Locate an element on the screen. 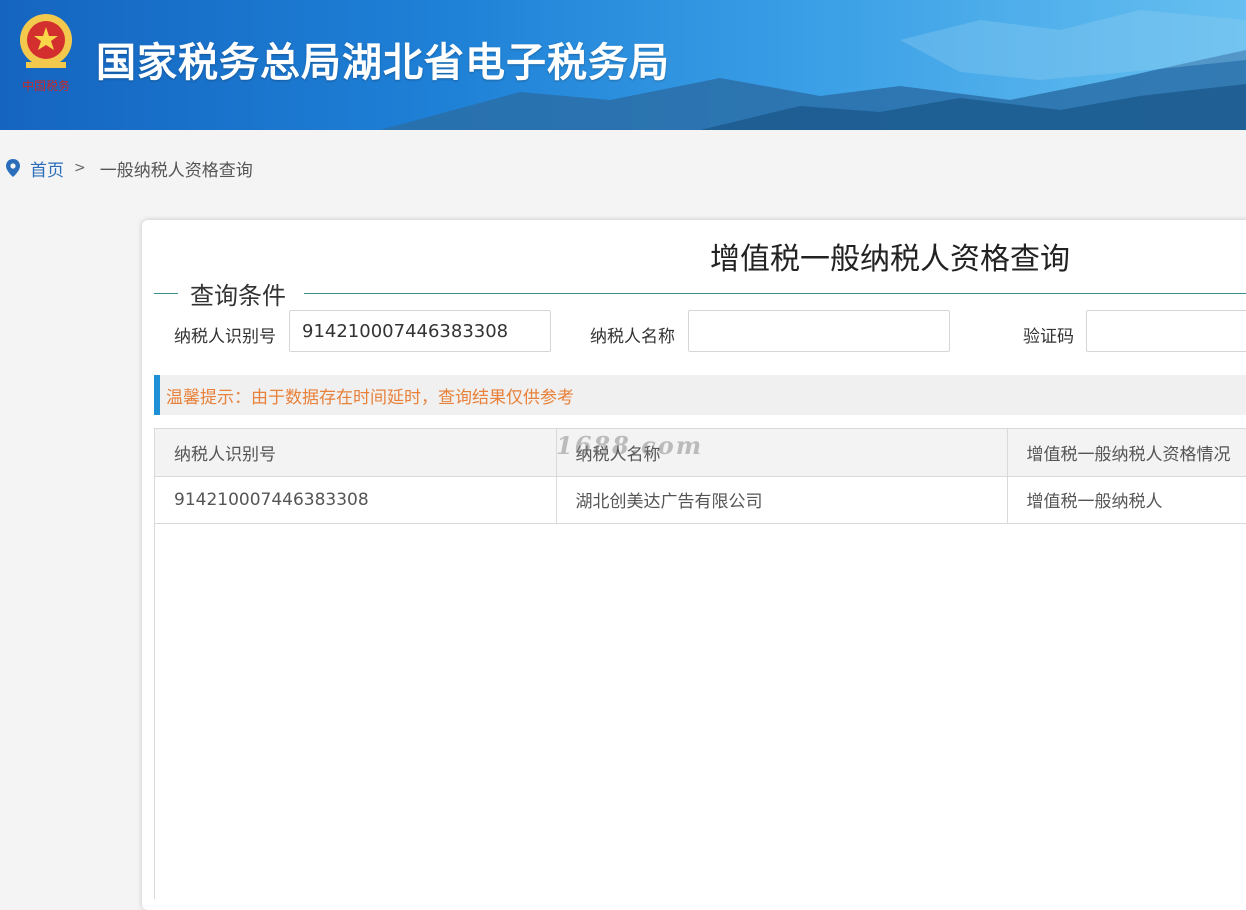  breadcrumb-home-link: 首页 is located at coordinates (47, 168).